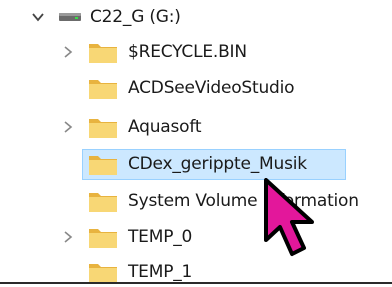 Image resolution: width=392 pixels, height=287 pixels. Describe the element at coordinates (217, 164) in the screenshot. I see `folder-label: CDex_gerippte_Musik` at that location.